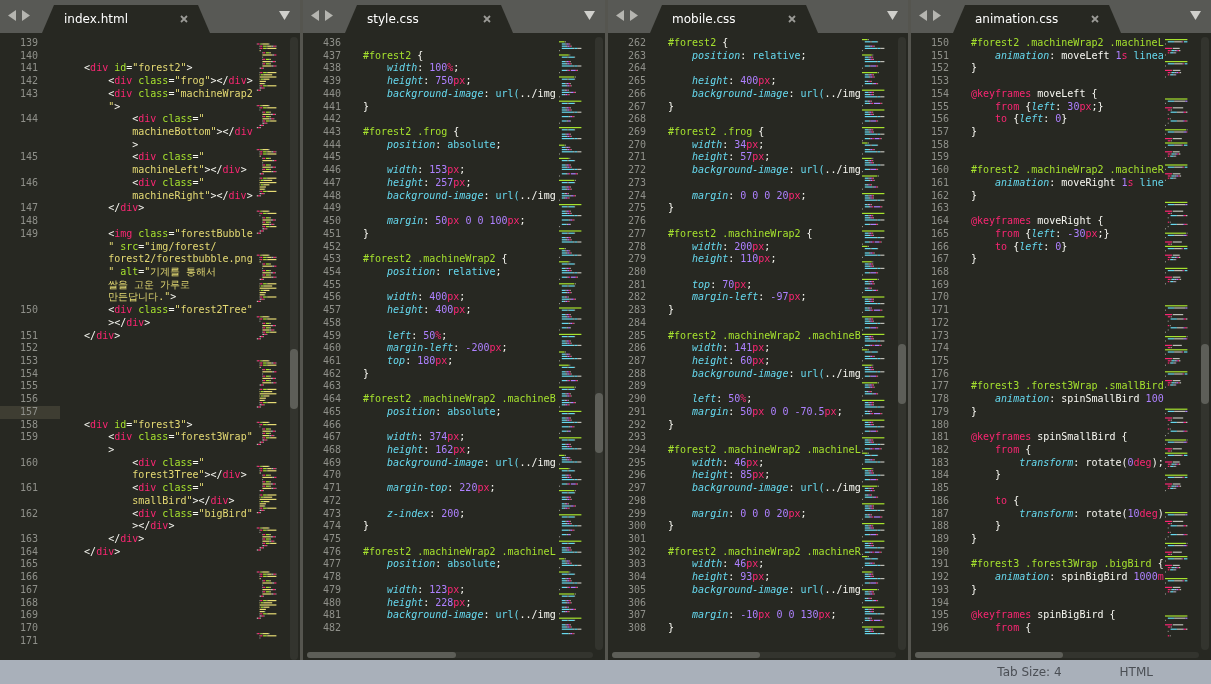 The width and height of the screenshot is (1211, 684). I want to click on line-number: 149, so click(28, 234).